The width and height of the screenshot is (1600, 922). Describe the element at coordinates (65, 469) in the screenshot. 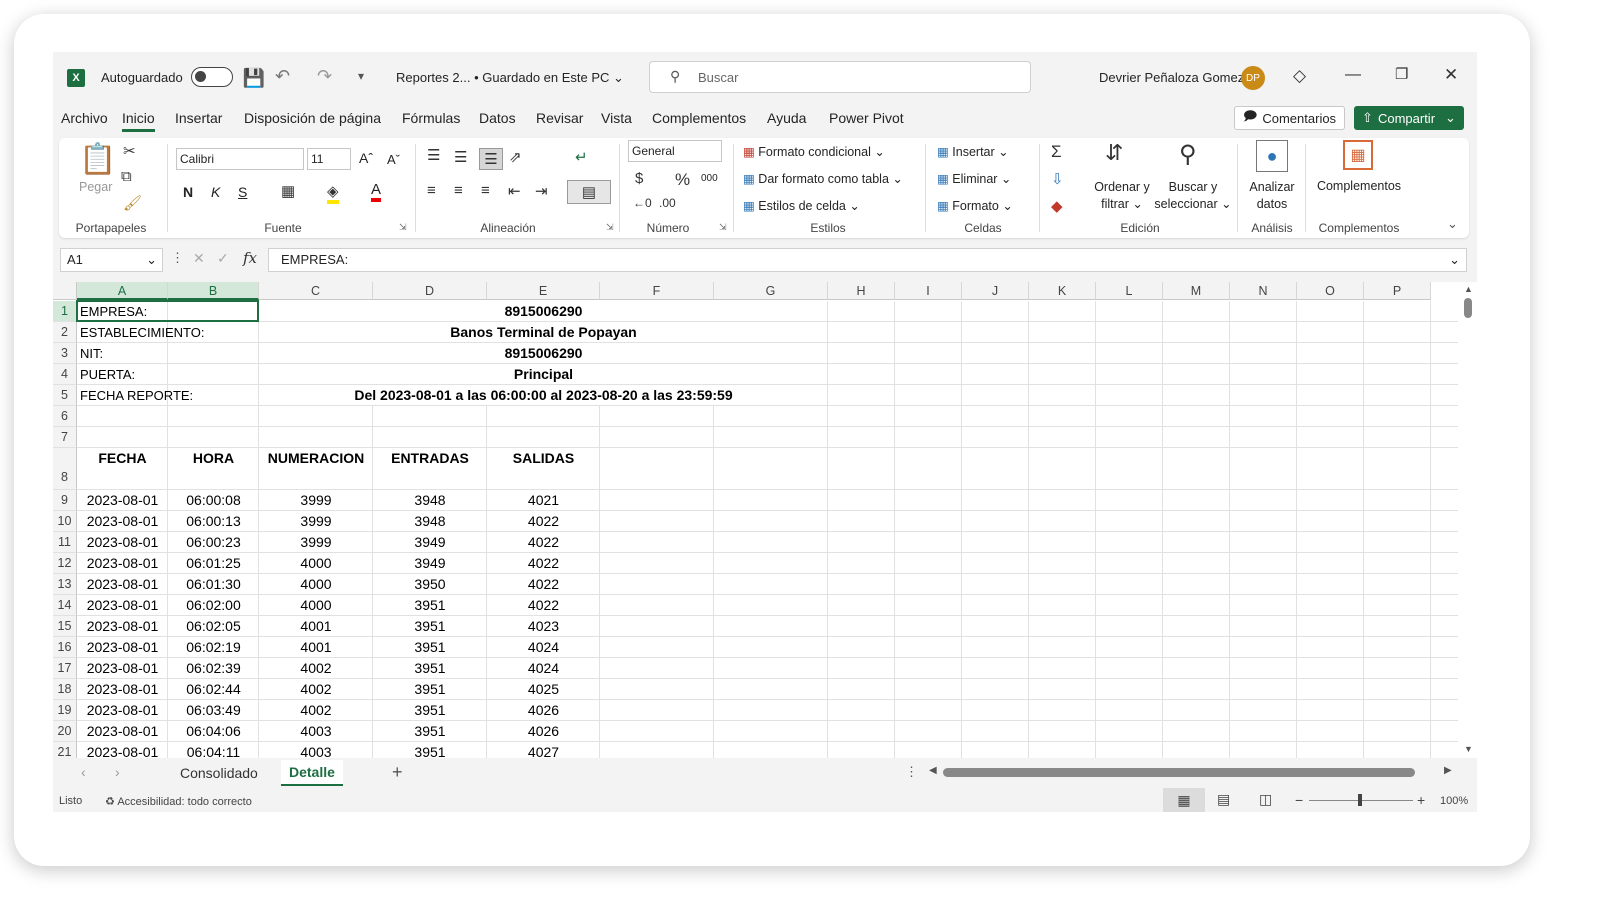

I see `row-header-8: 8` at that location.